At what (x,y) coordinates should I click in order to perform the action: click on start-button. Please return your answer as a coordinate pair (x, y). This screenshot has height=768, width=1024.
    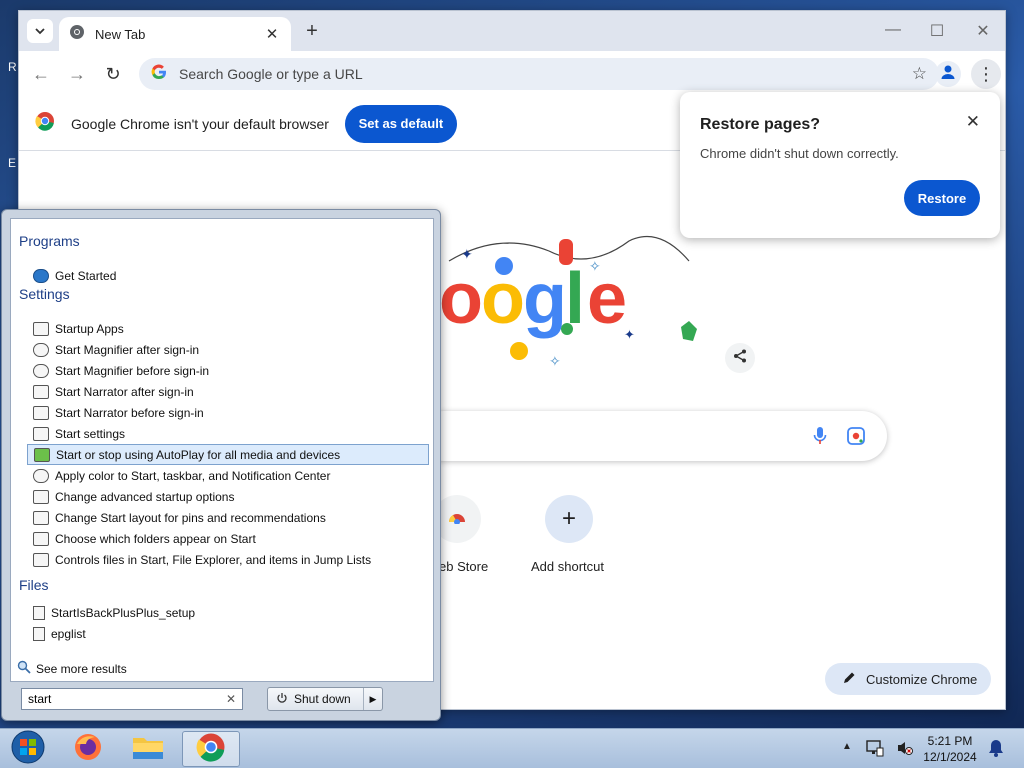
    Looking at the image, I should click on (28, 749).